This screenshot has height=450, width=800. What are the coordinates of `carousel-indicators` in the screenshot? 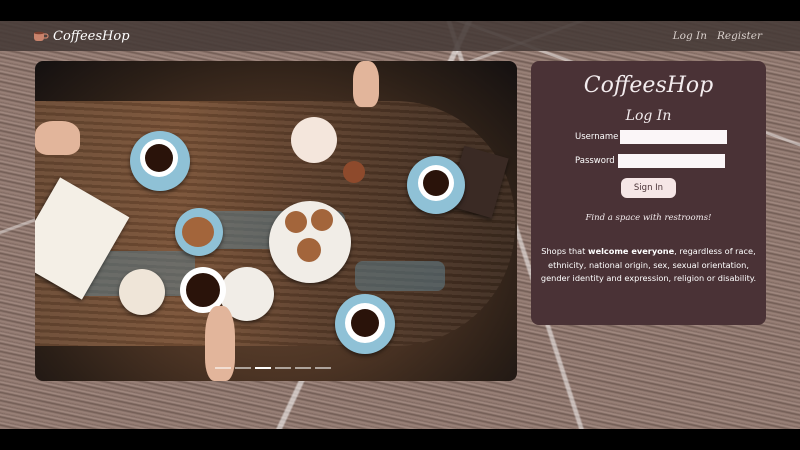 It's located at (273, 368).